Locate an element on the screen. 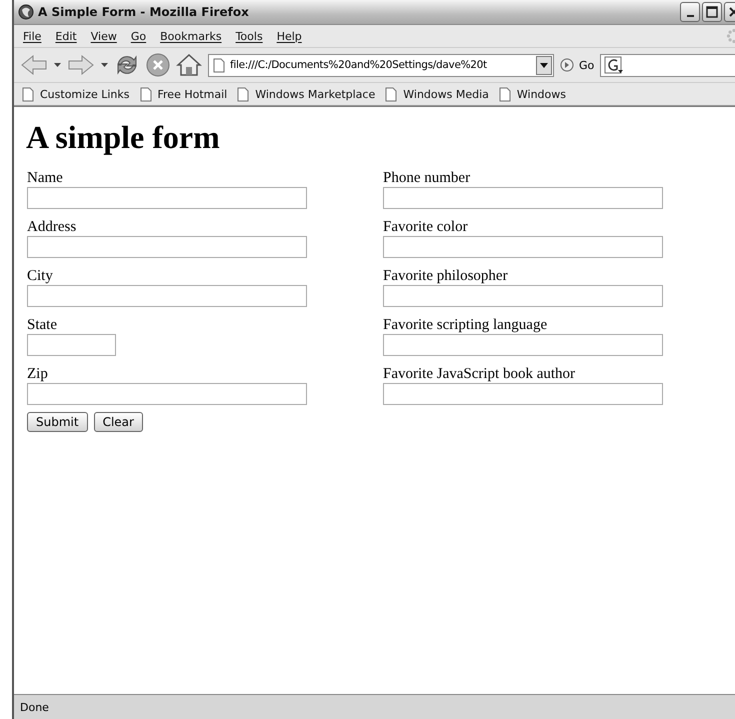 Image resolution: width=735 pixels, height=719 pixels. maximize-icon is located at coordinates (712, 12).